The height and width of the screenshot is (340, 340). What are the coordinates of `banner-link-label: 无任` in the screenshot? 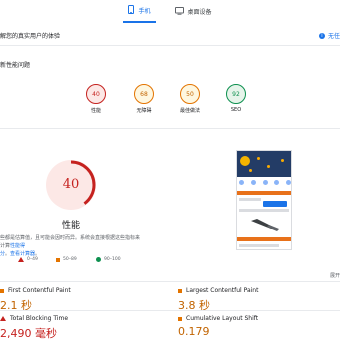 It's located at (333, 36).